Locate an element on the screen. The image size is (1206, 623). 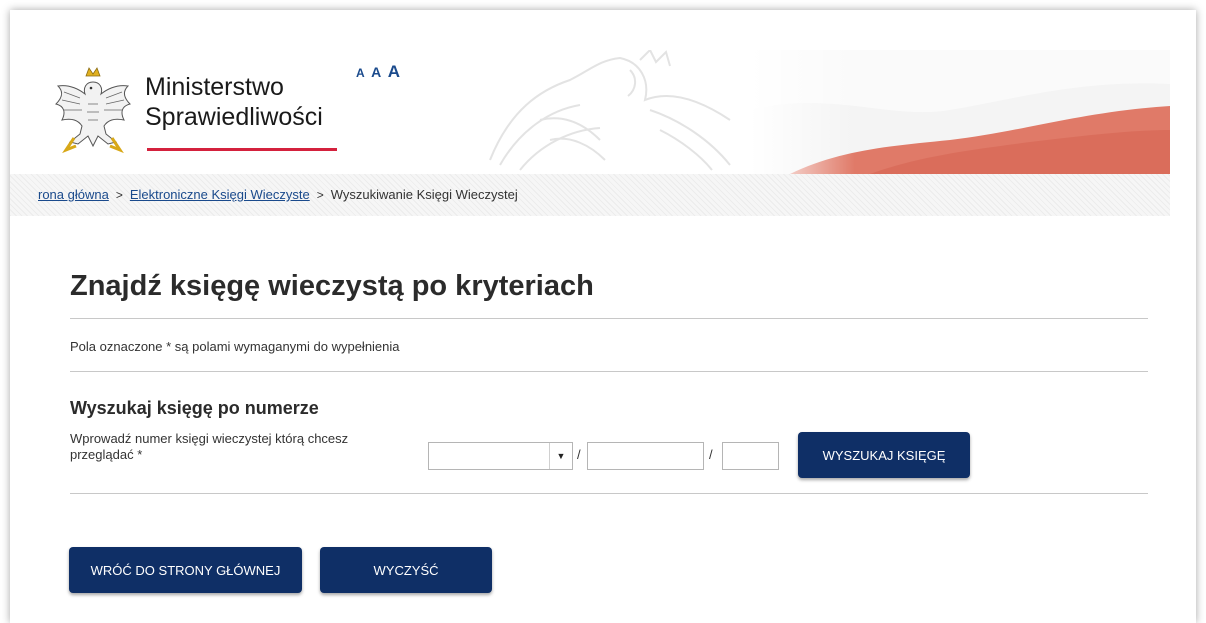
search-book-button: WYSZUKAJ KSIĘGĘ is located at coordinates (884, 455).